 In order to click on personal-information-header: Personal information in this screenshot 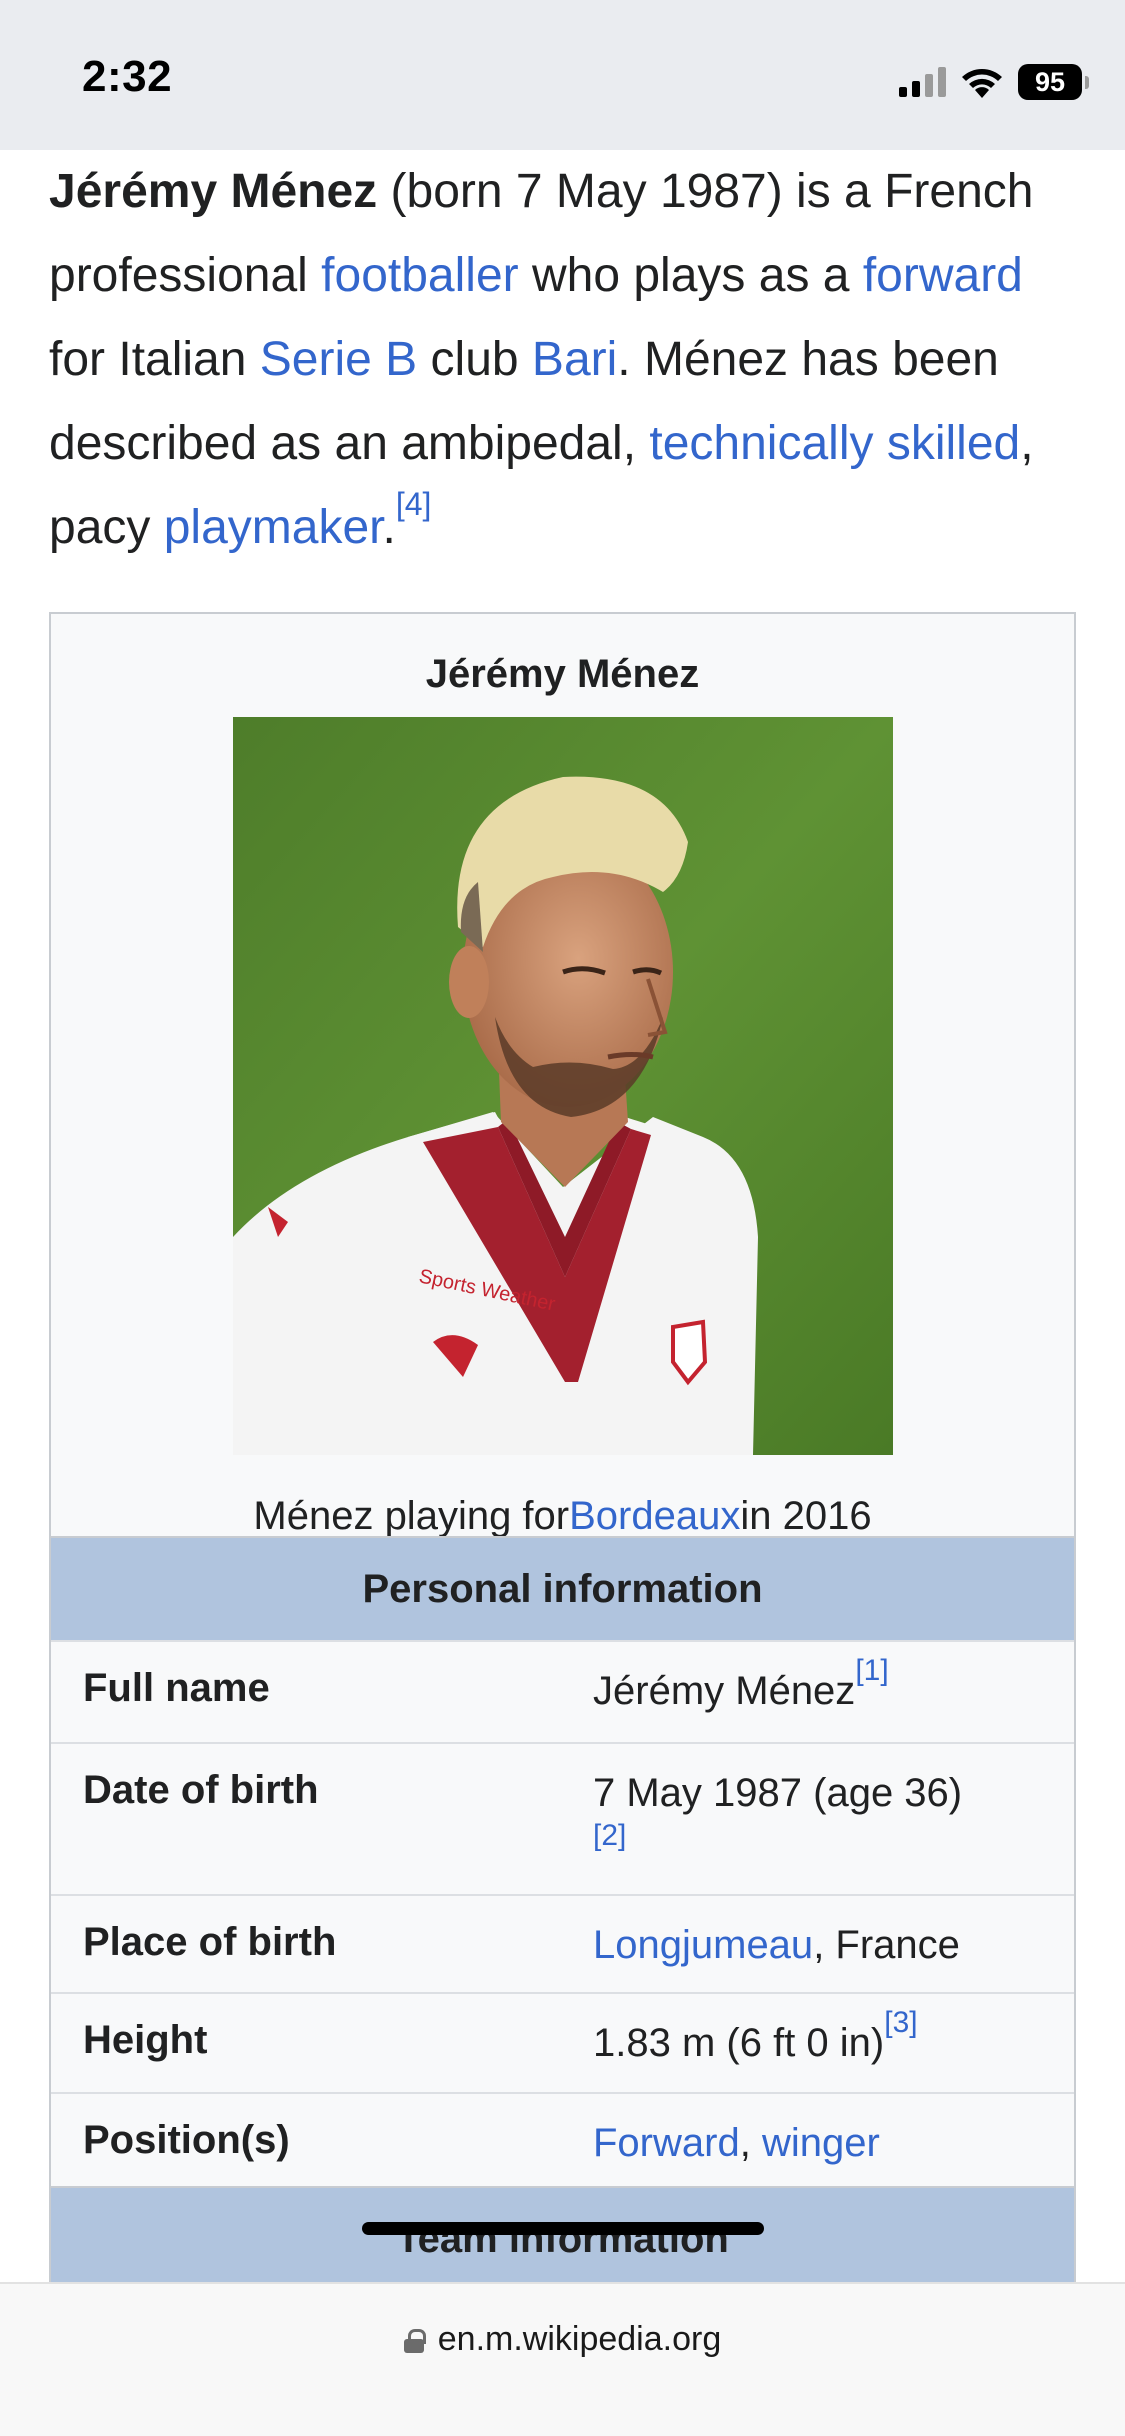, I will do `click(562, 1588)`.